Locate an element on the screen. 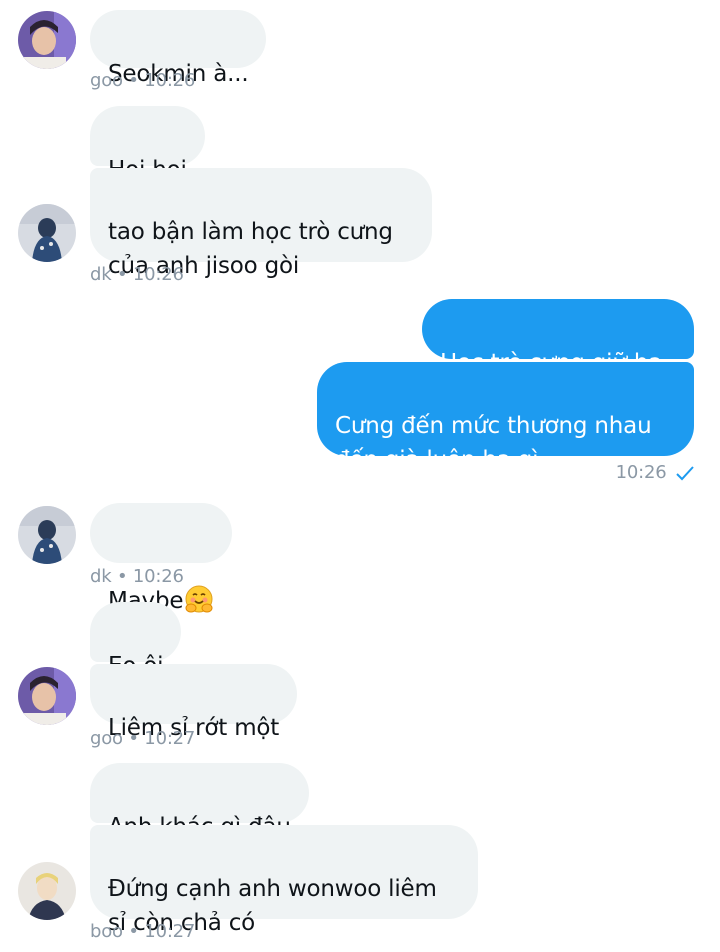 The image size is (720, 952). message-meta: boo • 10:27 is located at coordinates (143, 931).